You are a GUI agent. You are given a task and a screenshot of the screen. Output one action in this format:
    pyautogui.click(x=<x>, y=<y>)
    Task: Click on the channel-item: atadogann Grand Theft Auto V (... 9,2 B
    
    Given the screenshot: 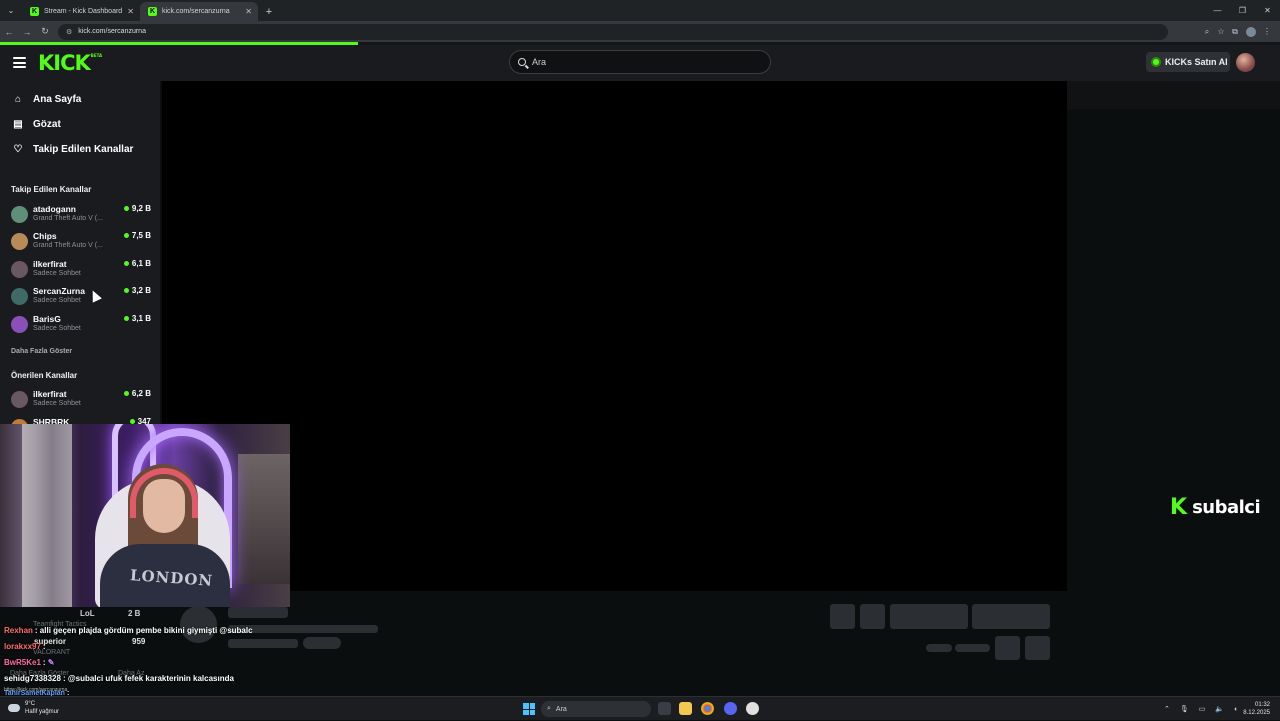 What is the action you would take?
    pyautogui.click(x=81, y=215)
    